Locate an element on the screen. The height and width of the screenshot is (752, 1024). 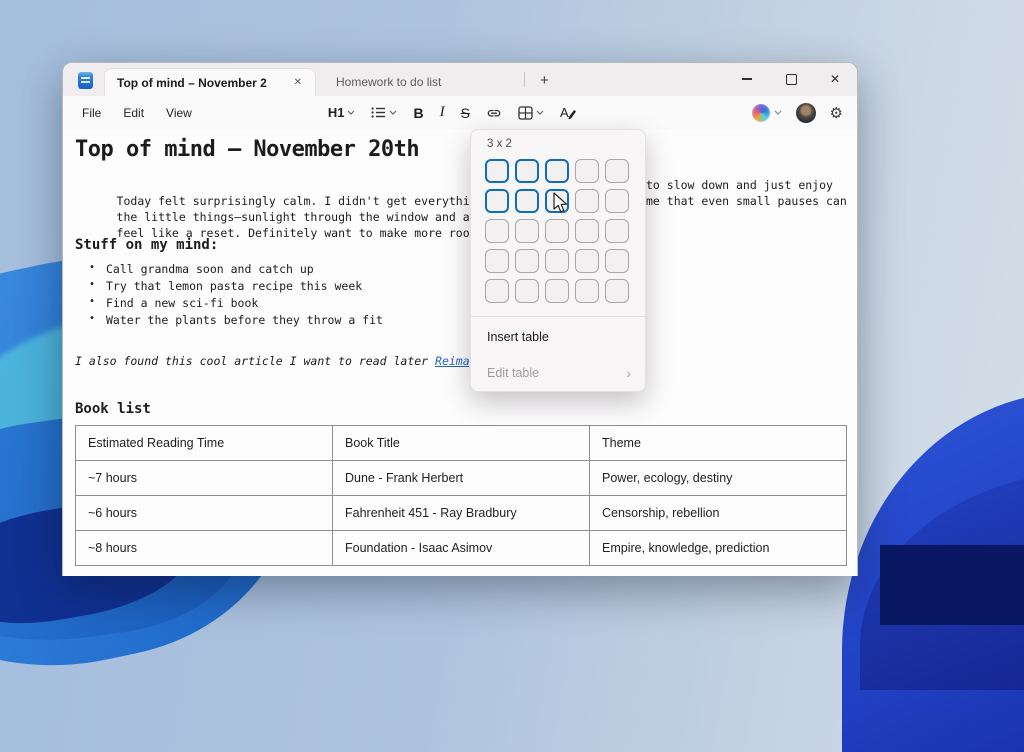
wallpaper-bloom-right is located at coordinates (933, 572).